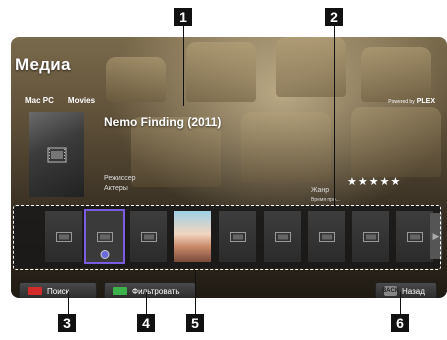  What do you see at coordinates (120, 178) in the screenshot?
I see `director-label: Режиссер` at bounding box center [120, 178].